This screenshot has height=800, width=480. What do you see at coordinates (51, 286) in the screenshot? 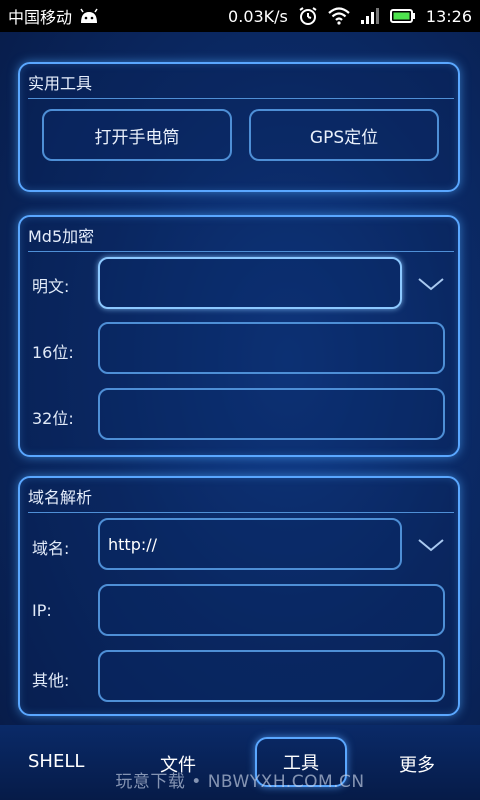
I see `plaintext-label: 明文:` at bounding box center [51, 286].